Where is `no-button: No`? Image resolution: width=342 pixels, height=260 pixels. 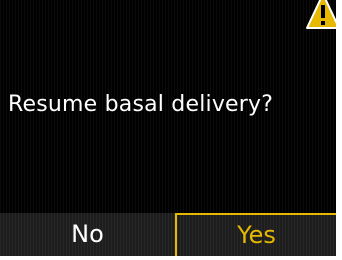 no-button: No is located at coordinates (87, 234).